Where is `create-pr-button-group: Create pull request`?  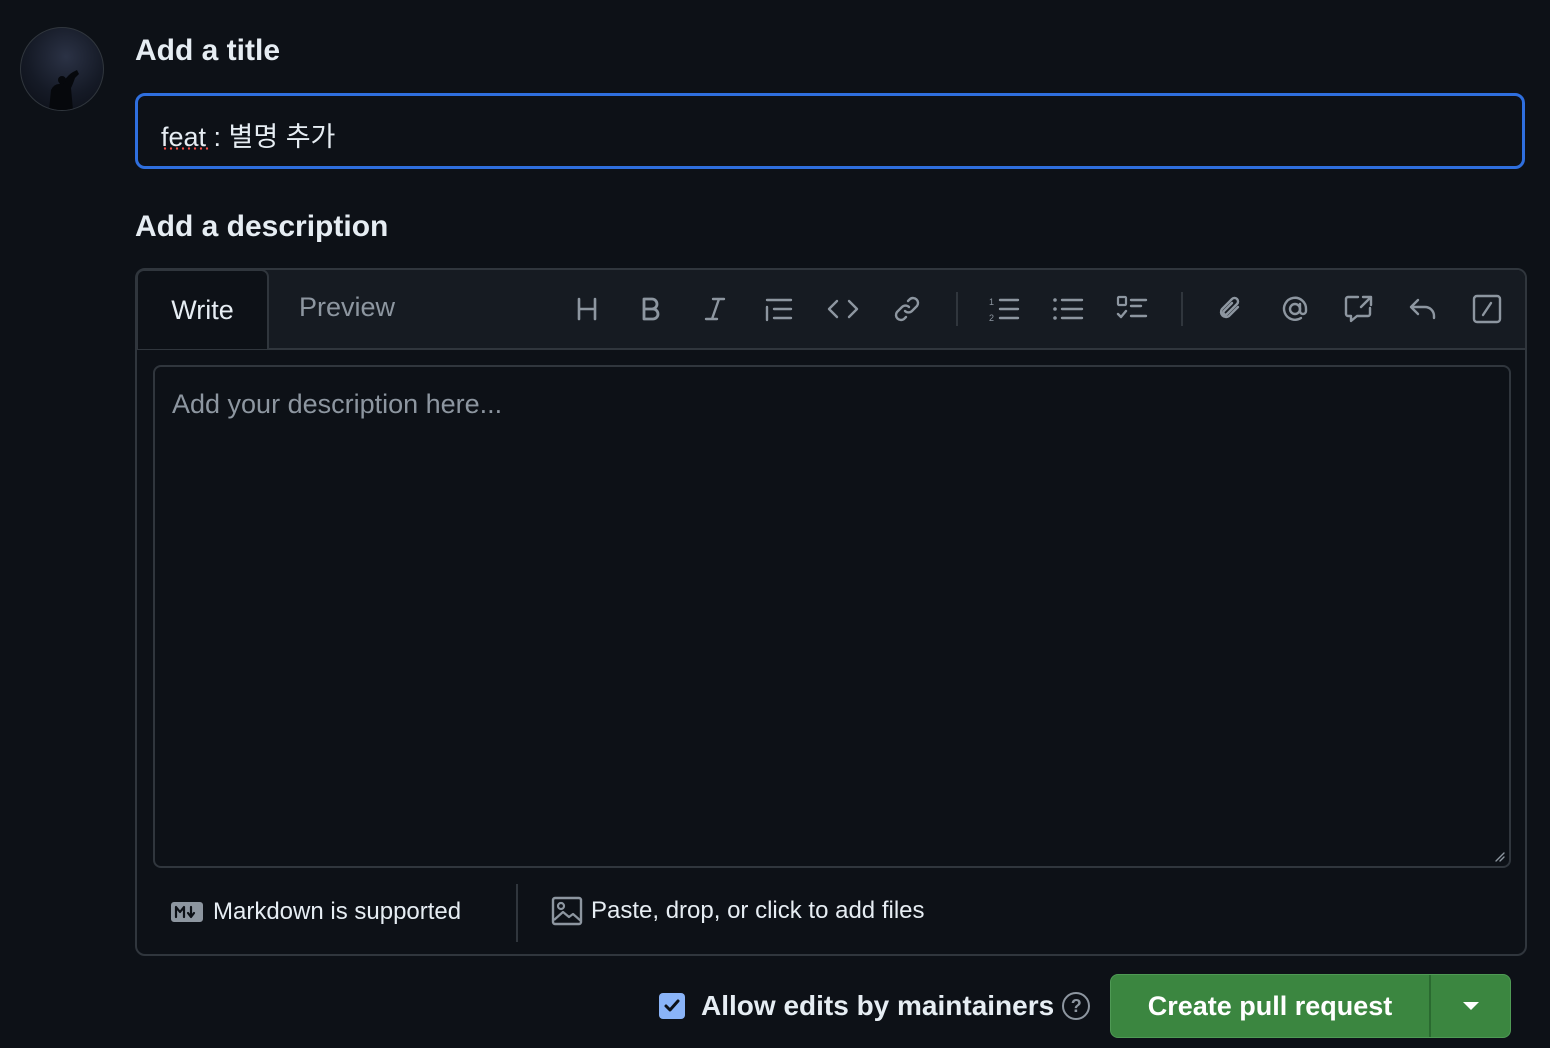
create-pr-button-group: Create pull request is located at coordinates (1310, 1006).